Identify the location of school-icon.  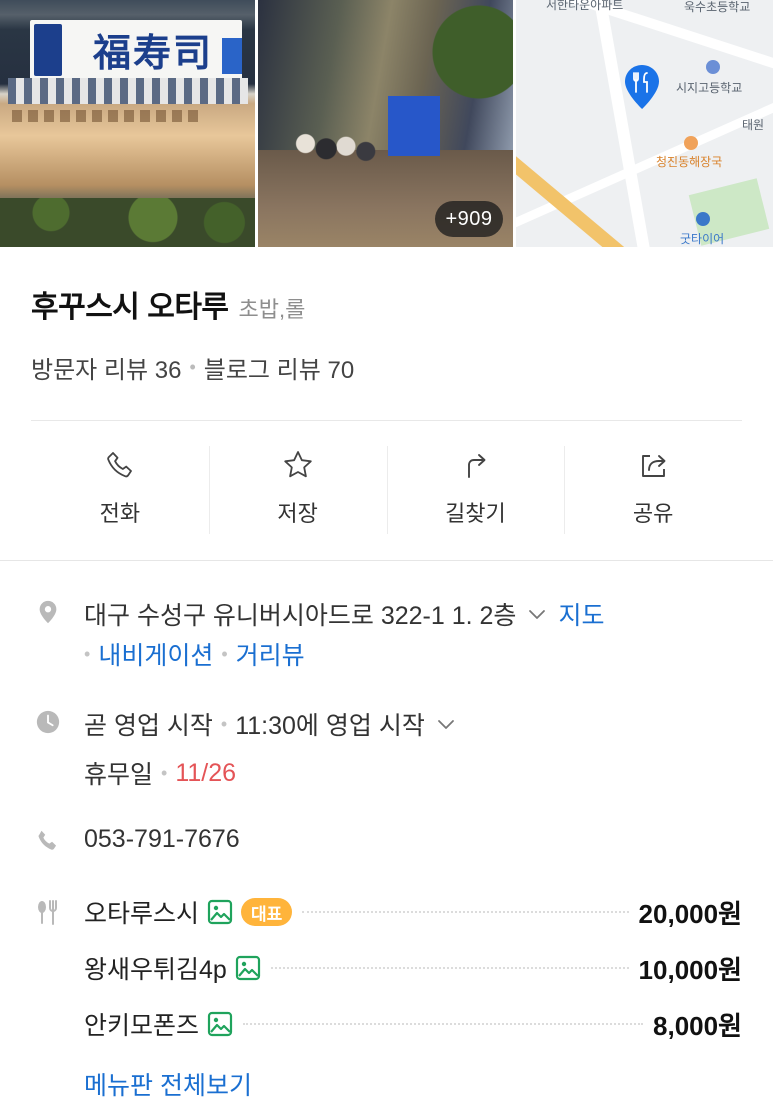
(713, 67).